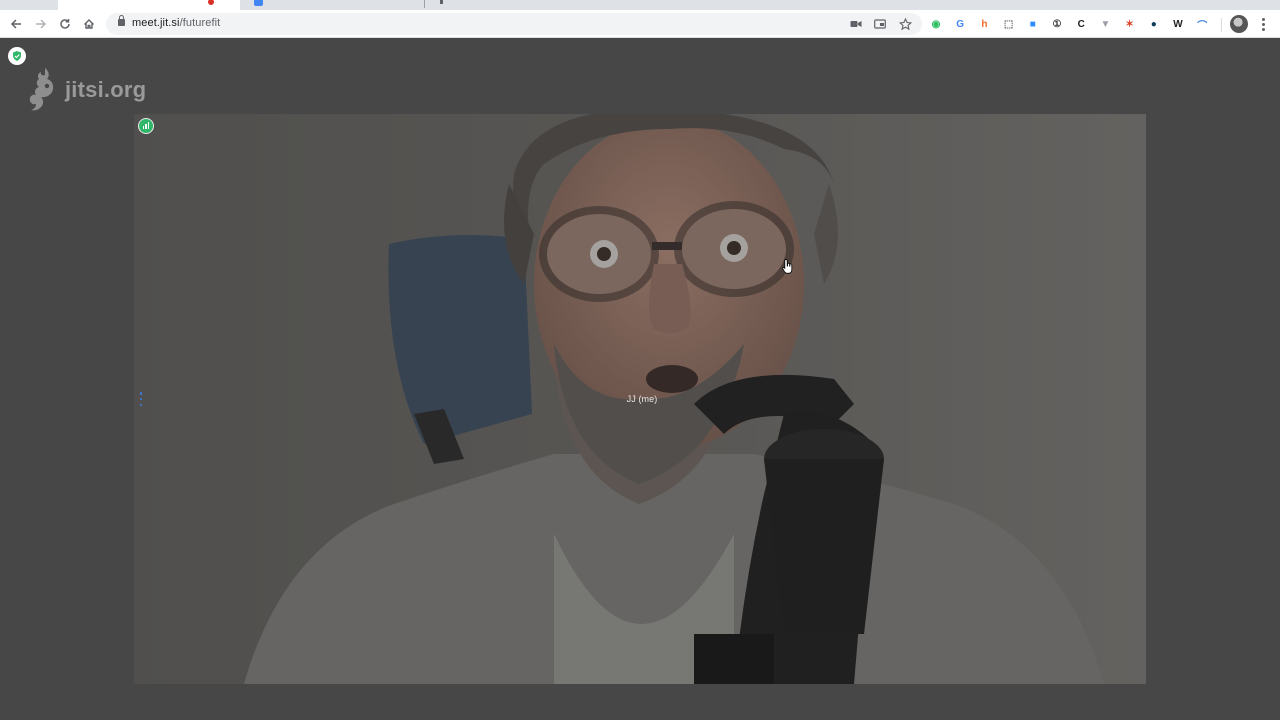 This screenshot has height=720, width=1280. What do you see at coordinates (121, 20) in the screenshot?
I see `lock-icon` at bounding box center [121, 20].